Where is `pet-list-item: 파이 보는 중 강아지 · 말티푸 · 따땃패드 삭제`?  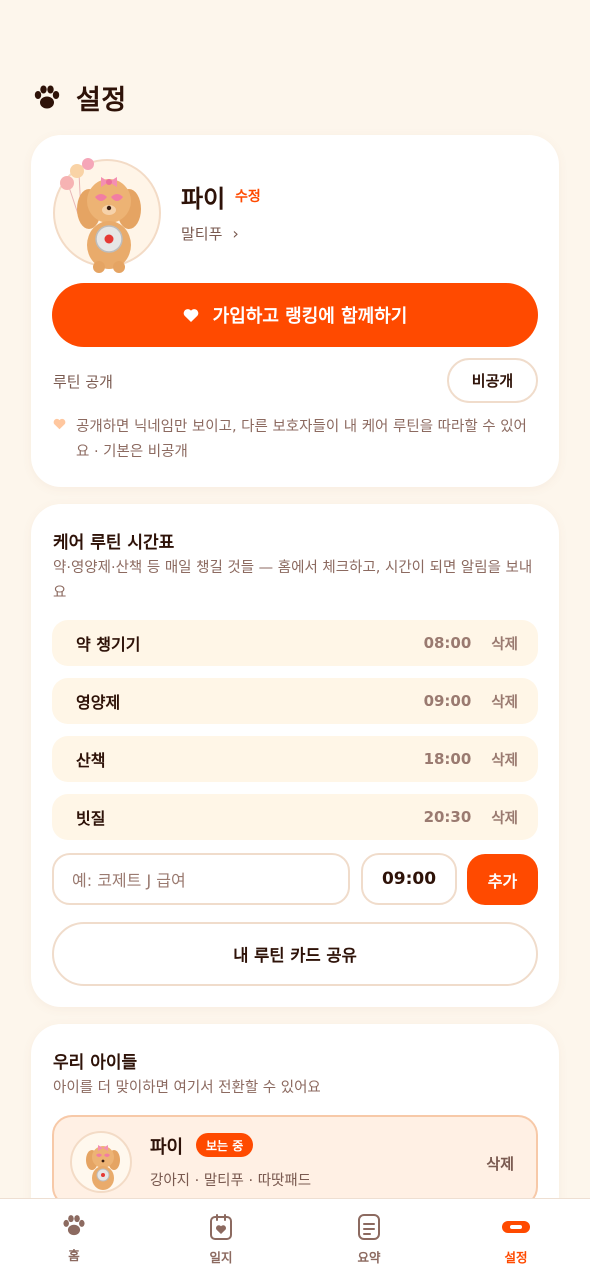 pet-list-item: 파이 보는 중 강아지 · 말티푸 · 따땃패드 삭제 is located at coordinates (295, 1161).